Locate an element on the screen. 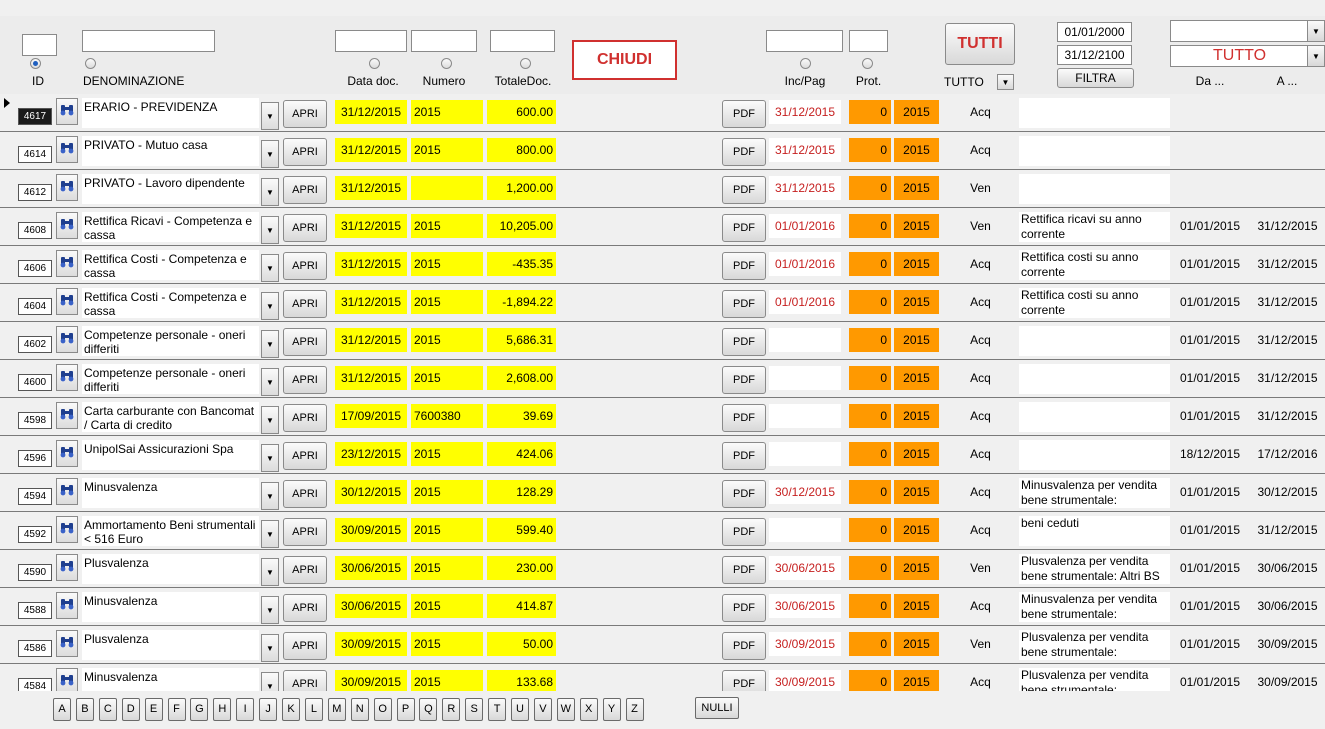  sort-totale-doc-radio is located at coordinates (525, 63).